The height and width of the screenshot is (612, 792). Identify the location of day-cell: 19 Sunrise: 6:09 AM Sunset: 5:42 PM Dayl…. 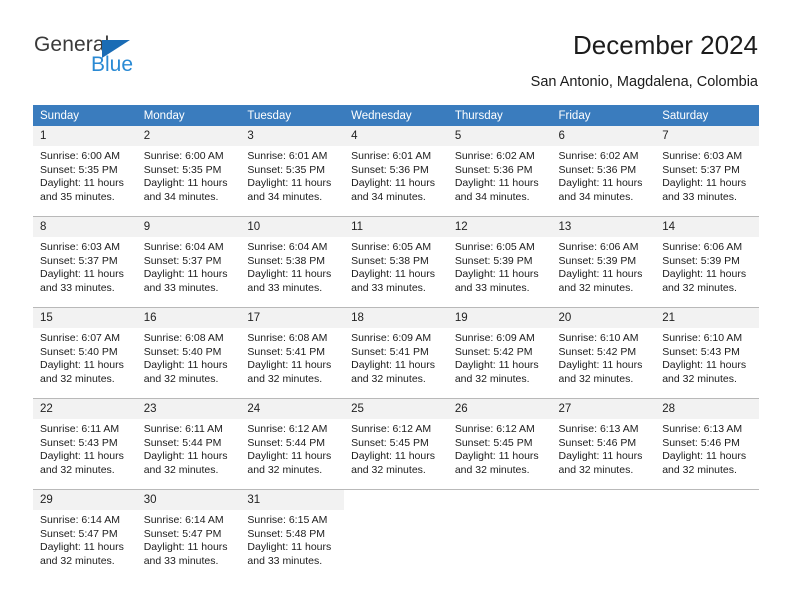
(499, 353).